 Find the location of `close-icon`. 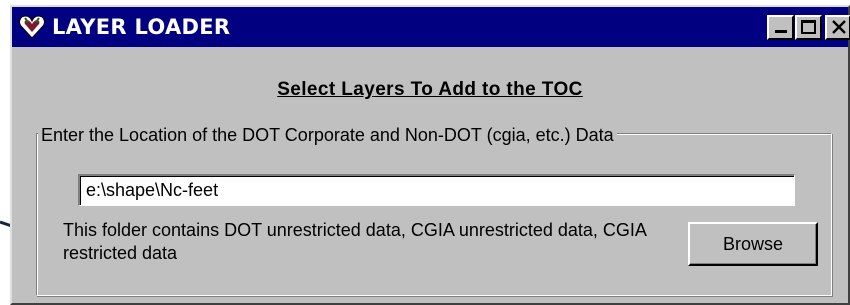

close-icon is located at coordinates (839, 27).